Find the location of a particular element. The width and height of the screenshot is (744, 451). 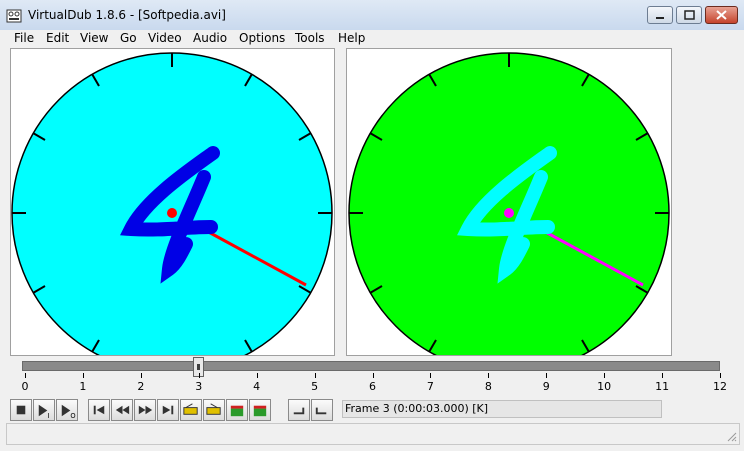

mark-out-icon is located at coordinates (321, 411).